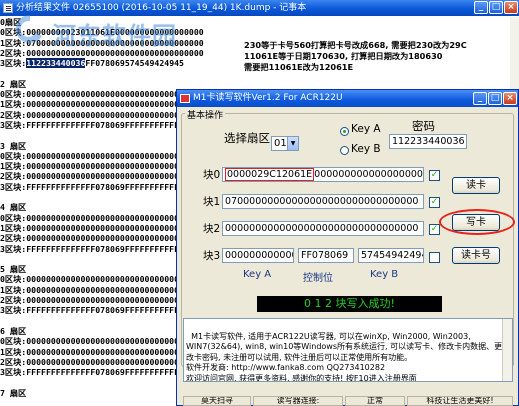  I want to click on chevron-down-icon: ▼, so click(292, 143).